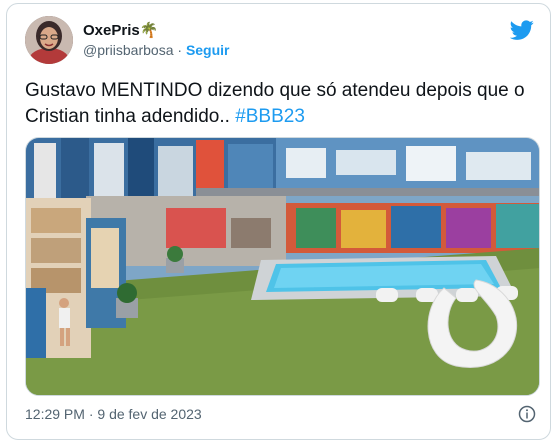  I want to click on handle-row: @priisbarbosa · Seguir, so click(156, 50).